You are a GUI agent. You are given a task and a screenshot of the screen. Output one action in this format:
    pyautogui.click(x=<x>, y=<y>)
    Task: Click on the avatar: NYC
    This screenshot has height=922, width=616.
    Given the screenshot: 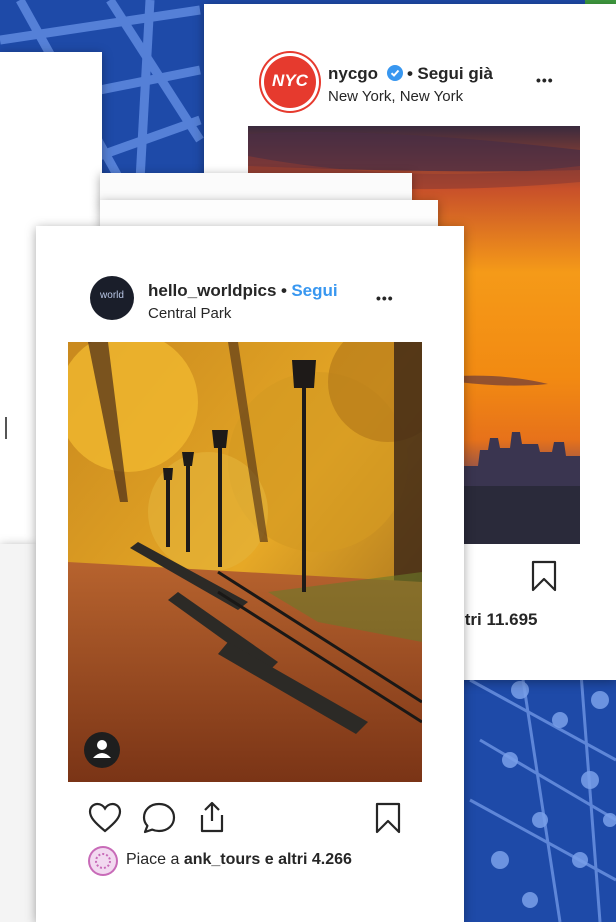 What is the action you would take?
    pyautogui.click(x=290, y=82)
    